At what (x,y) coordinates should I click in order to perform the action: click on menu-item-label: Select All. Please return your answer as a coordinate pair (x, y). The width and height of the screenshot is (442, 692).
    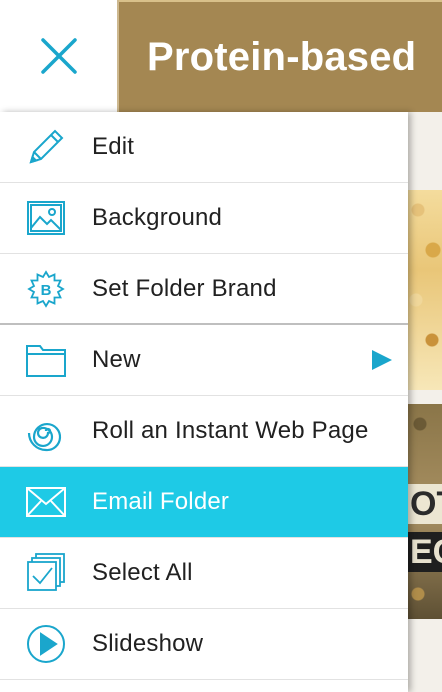
    Looking at the image, I should click on (142, 572).